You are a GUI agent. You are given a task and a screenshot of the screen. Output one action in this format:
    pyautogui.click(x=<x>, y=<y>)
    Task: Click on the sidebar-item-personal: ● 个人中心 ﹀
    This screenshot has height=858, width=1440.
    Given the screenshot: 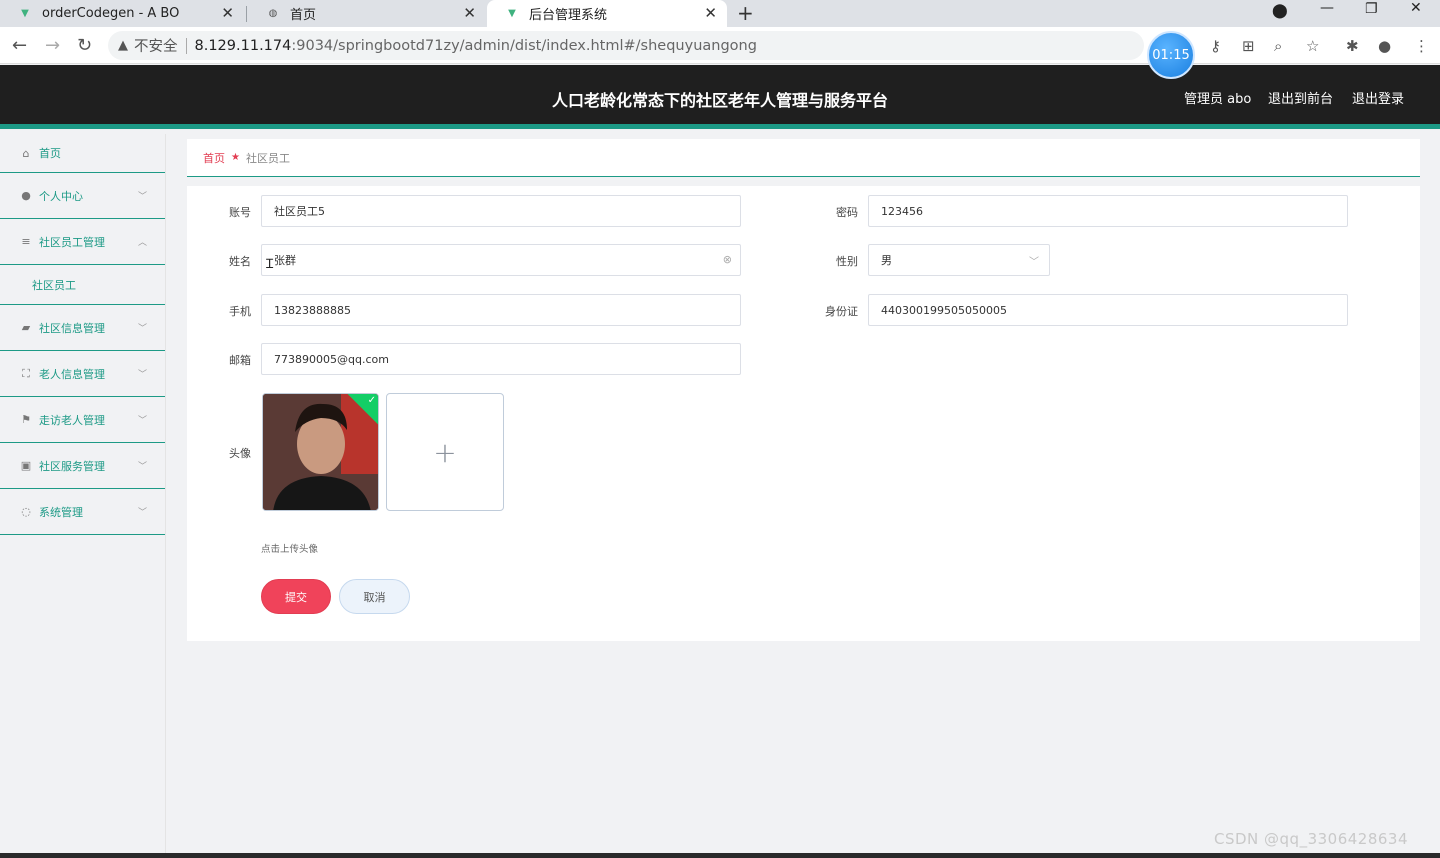 What is the action you would take?
    pyautogui.click(x=82, y=196)
    